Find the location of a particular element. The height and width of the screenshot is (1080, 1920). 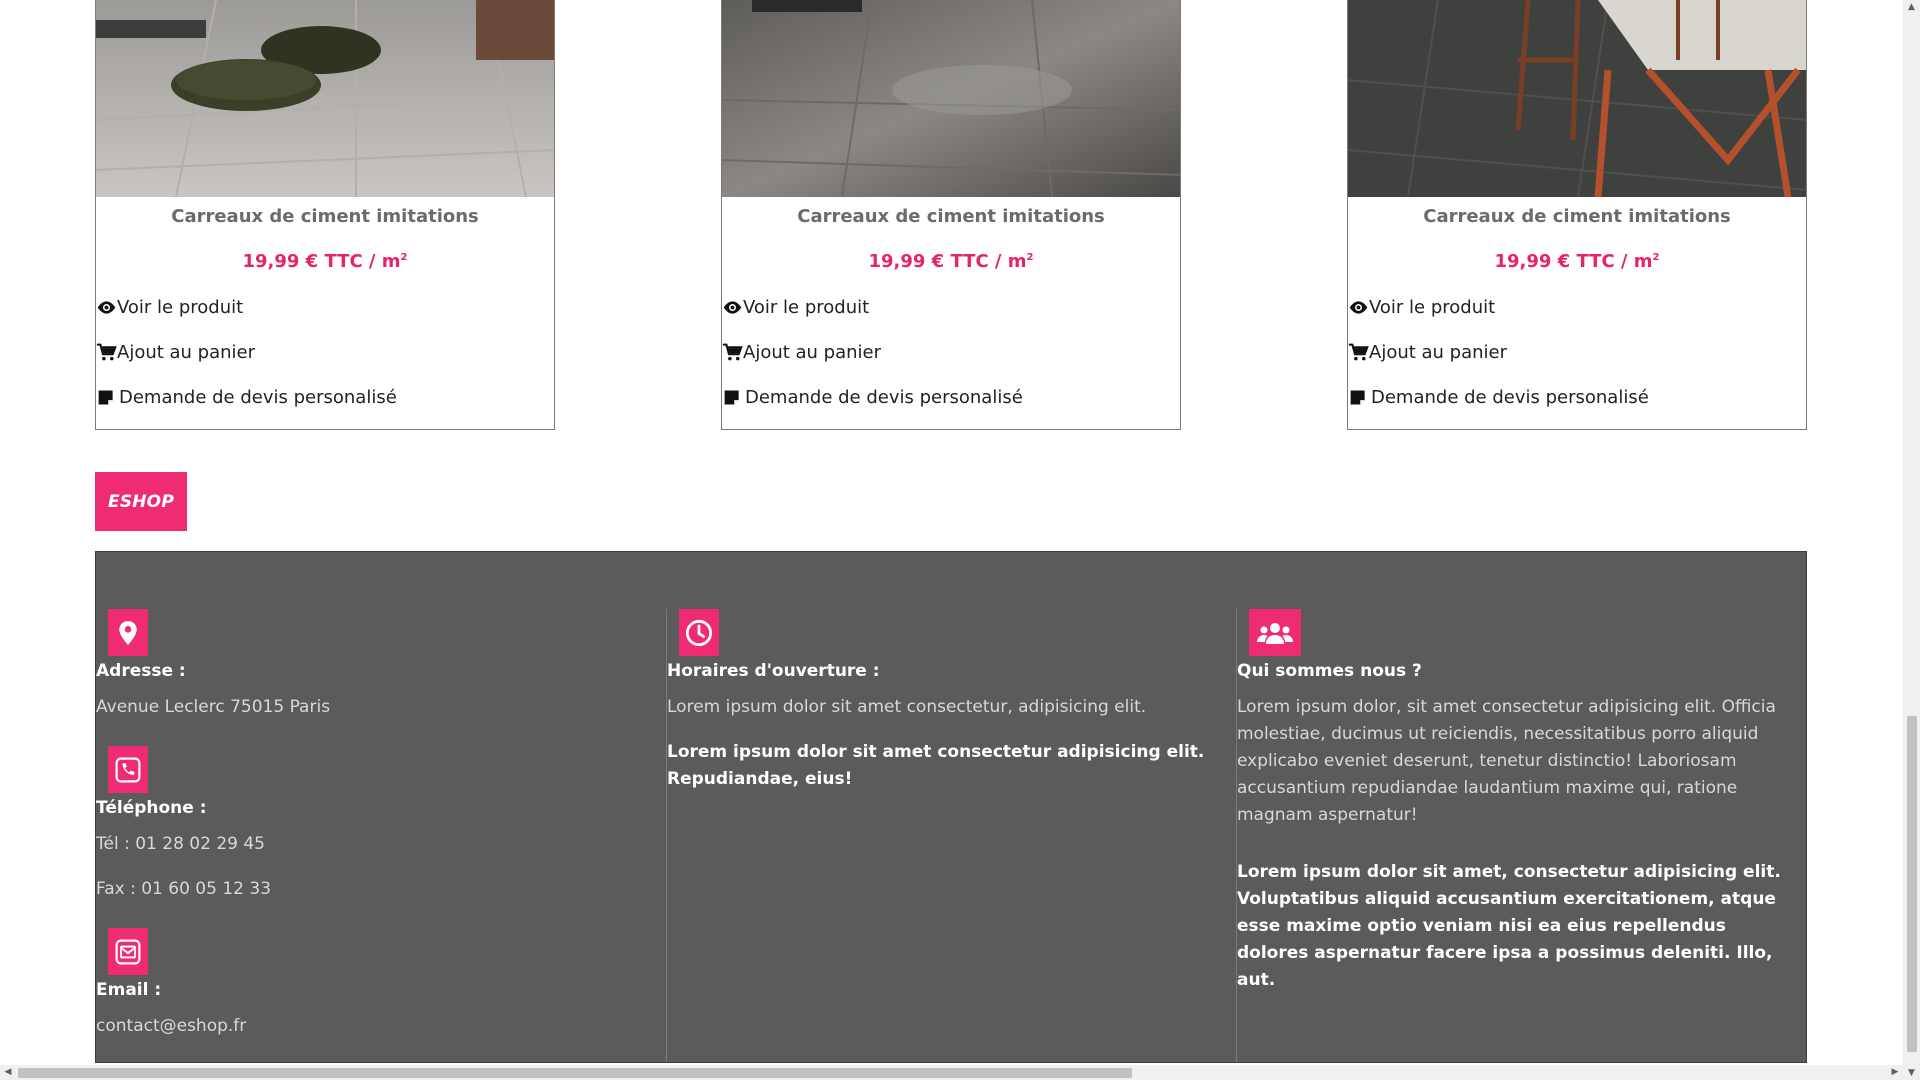

users-icon is located at coordinates (1275, 632).